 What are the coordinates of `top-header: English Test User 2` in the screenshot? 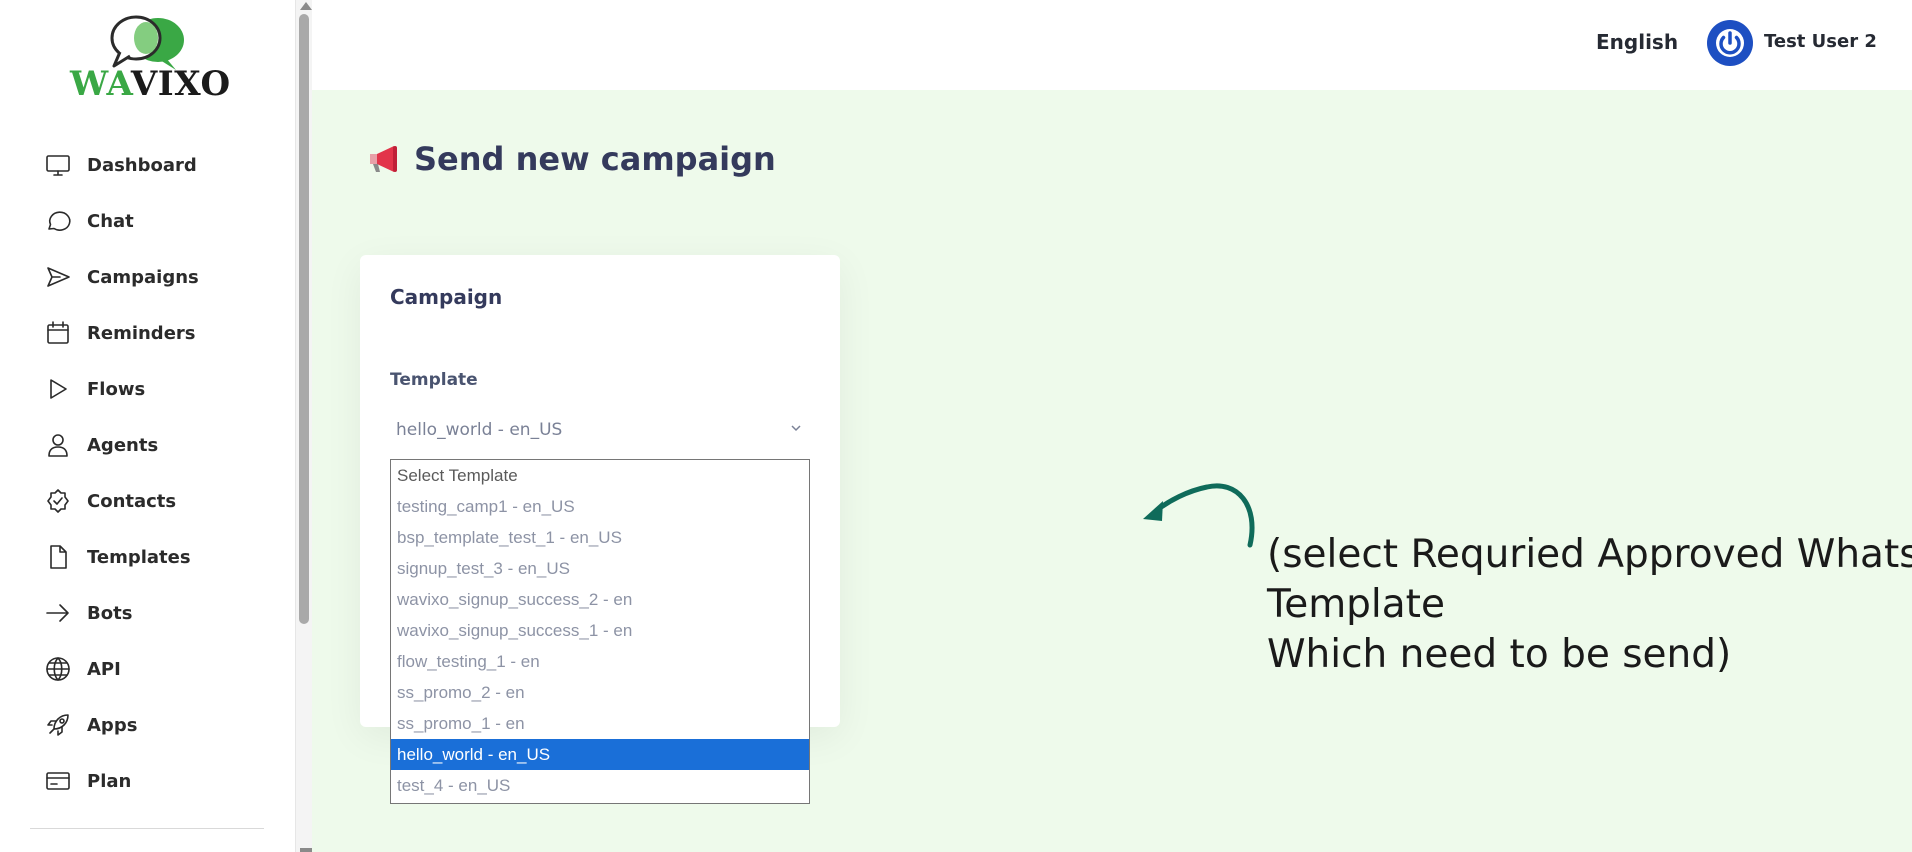 It's located at (1112, 45).